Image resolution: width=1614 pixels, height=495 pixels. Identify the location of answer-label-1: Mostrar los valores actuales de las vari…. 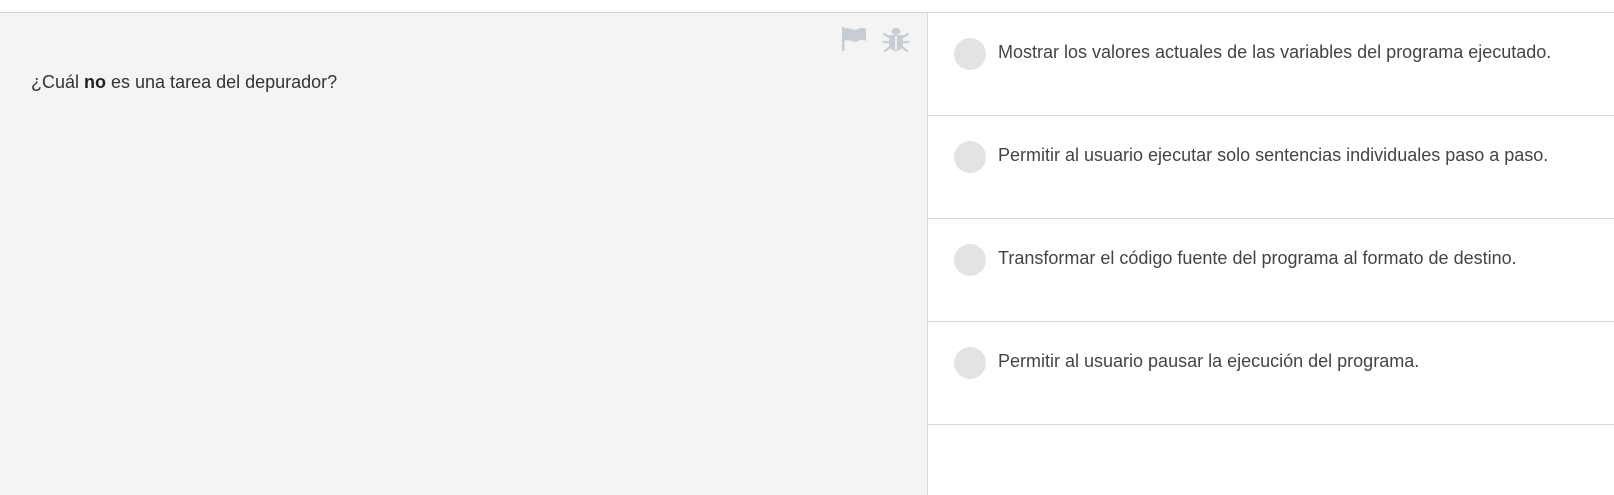
(1275, 52).